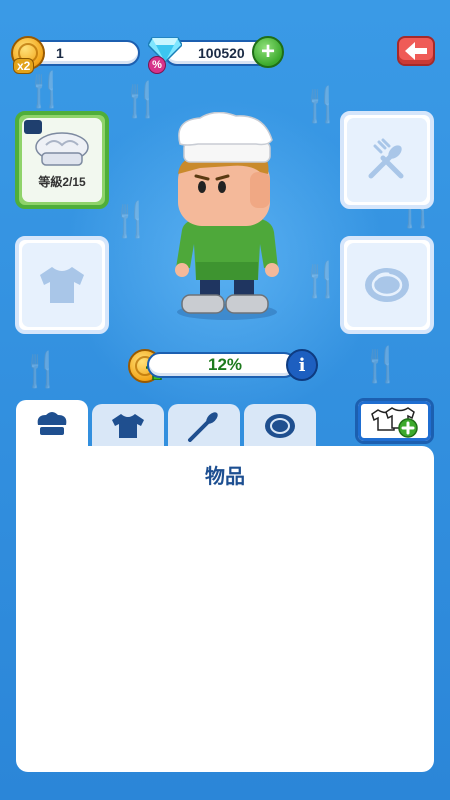 The height and width of the screenshot is (800, 450). I want to click on add-outfit-button, so click(394, 421).